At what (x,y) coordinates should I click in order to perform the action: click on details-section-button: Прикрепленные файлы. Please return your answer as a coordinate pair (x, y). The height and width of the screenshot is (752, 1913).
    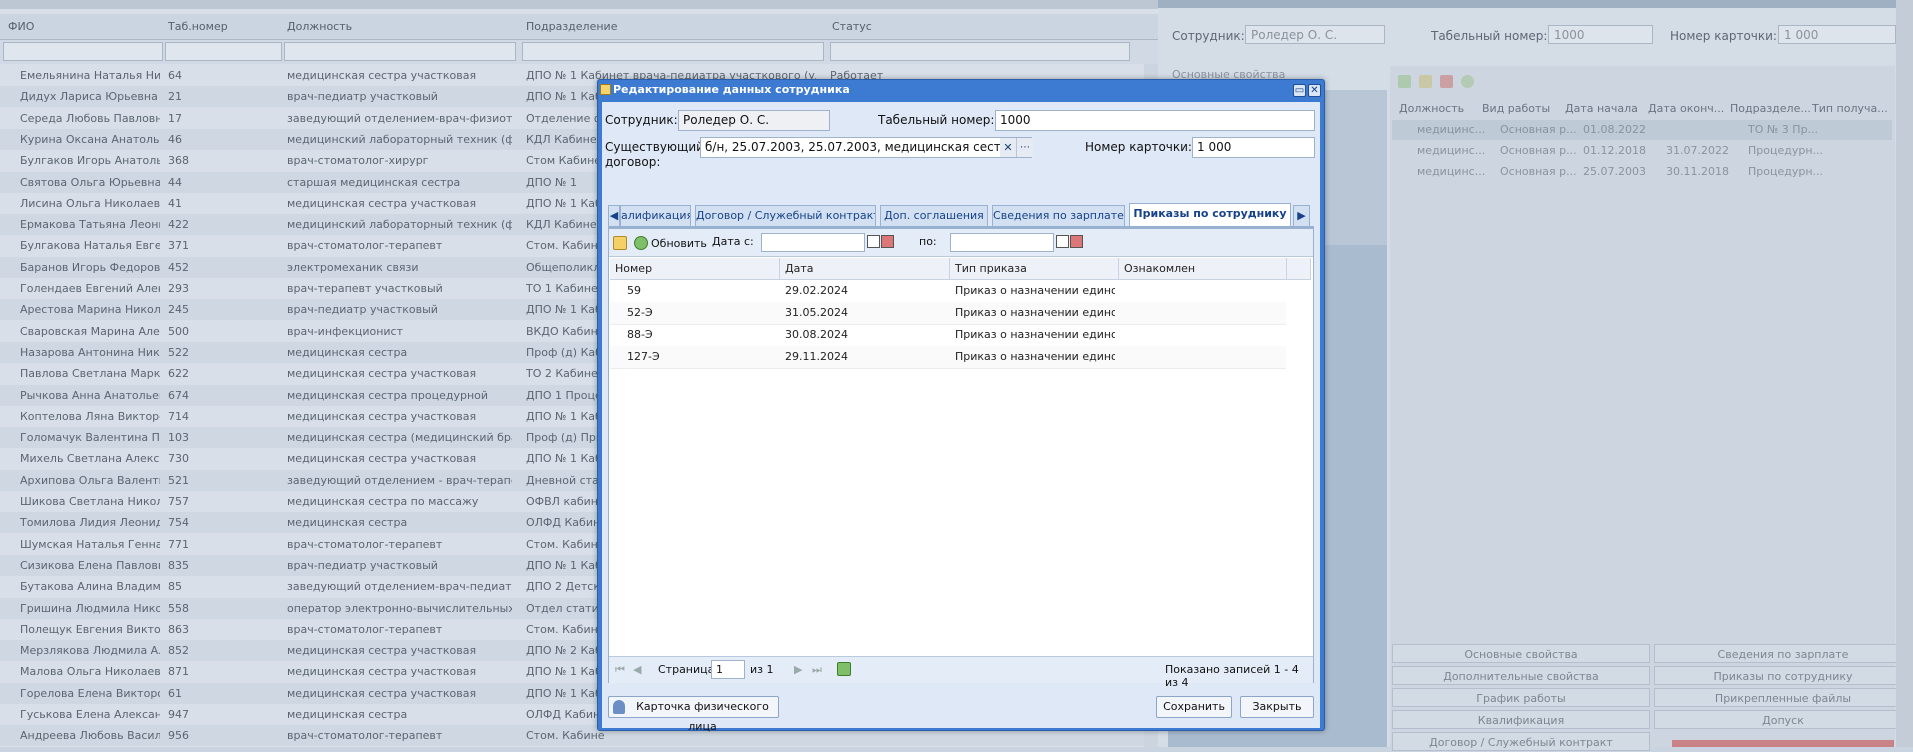
    Looking at the image, I should click on (1783, 697).